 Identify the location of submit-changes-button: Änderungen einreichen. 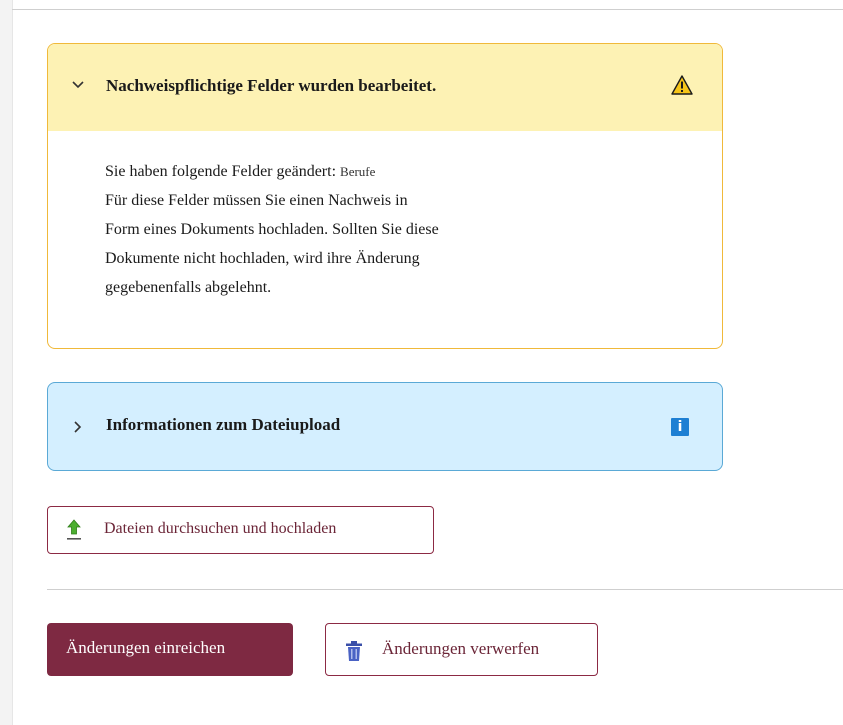
(170, 649).